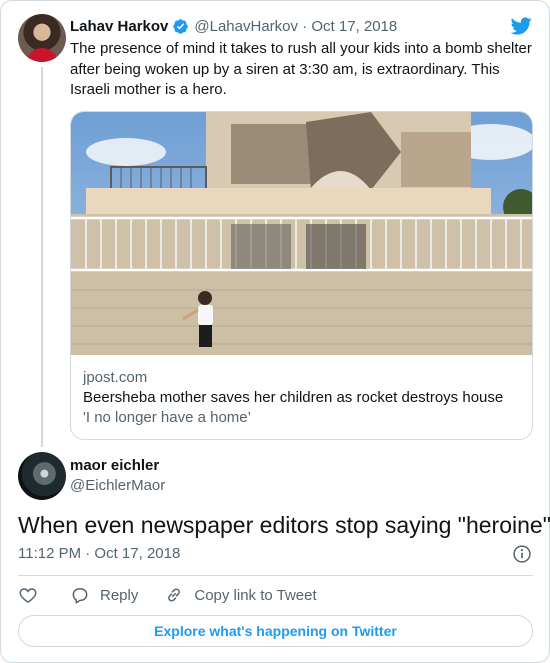 The image size is (550, 663). Describe the element at coordinates (181, 26) in the screenshot. I see `verified-badge-icon` at that location.